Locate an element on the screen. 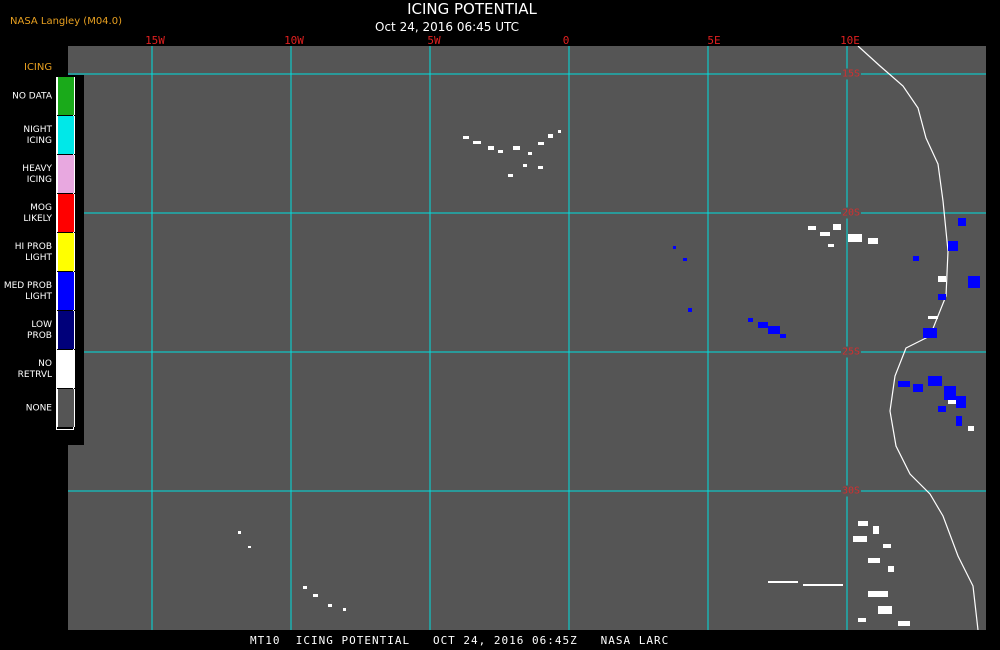 This screenshot has width=1000, height=650. lat-label-30s: 30S is located at coordinates (851, 491).